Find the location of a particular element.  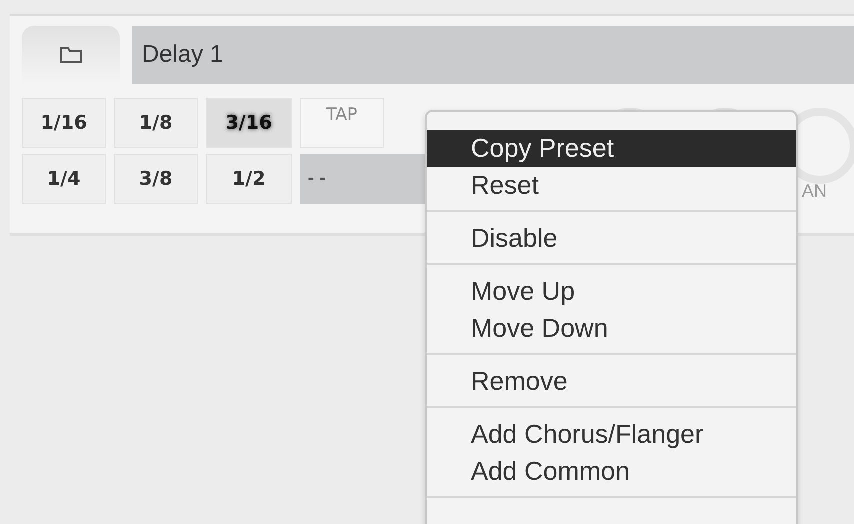

preset-title: Delay 1 is located at coordinates (493, 55).